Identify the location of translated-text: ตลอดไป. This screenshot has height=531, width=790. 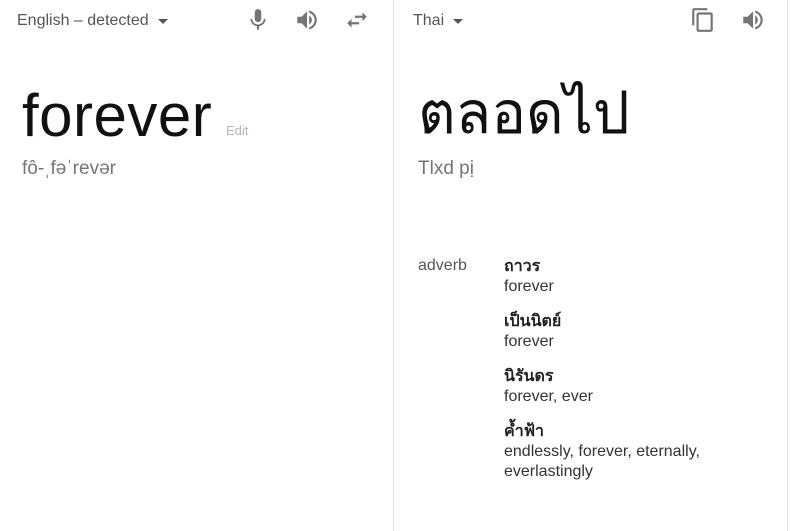
(524, 113).